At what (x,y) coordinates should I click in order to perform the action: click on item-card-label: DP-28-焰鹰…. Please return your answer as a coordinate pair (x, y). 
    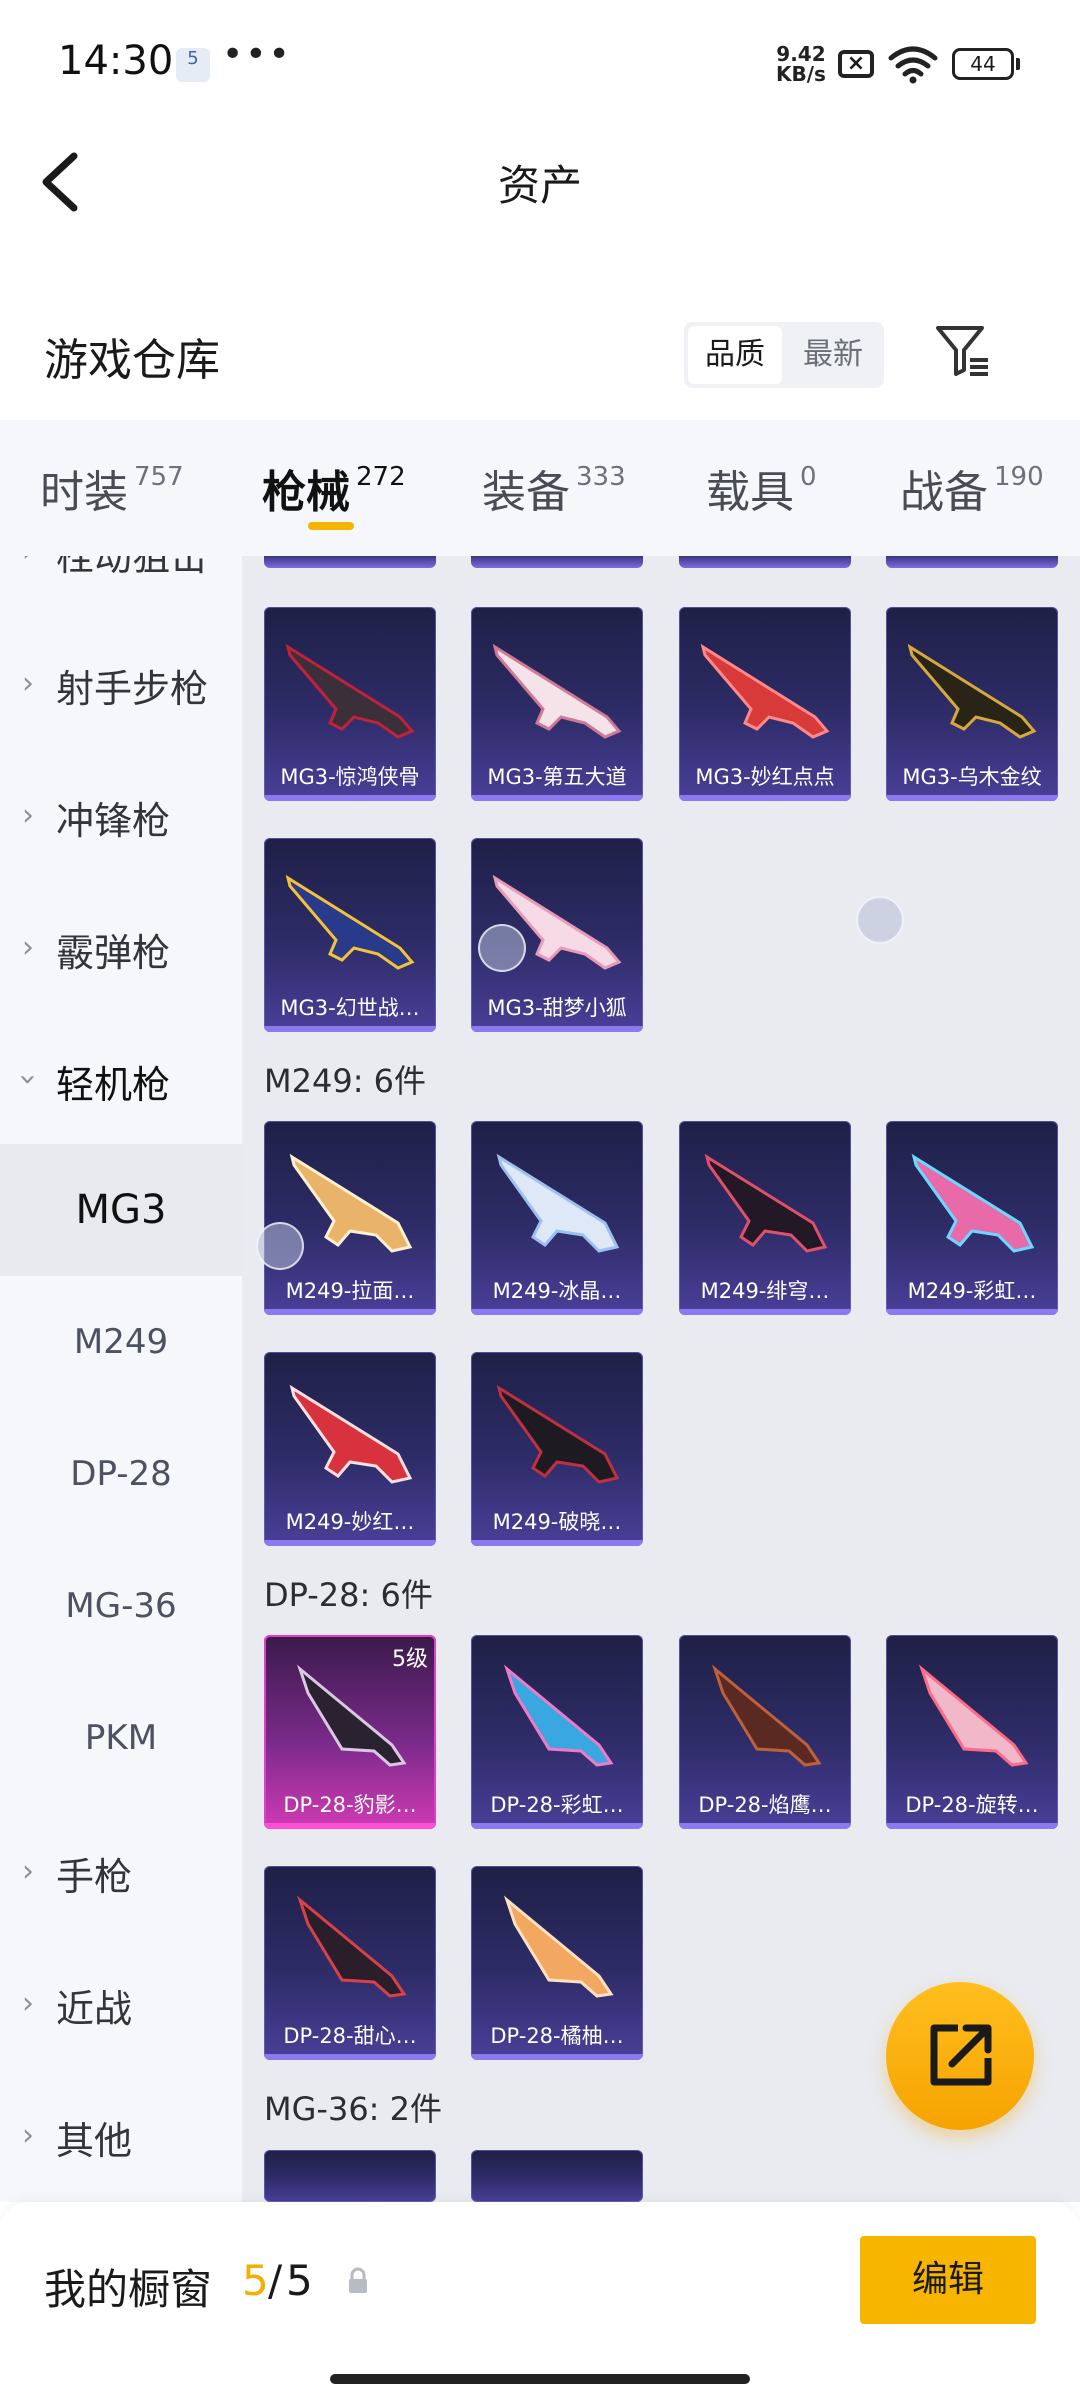
    Looking at the image, I should click on (765, 1805).